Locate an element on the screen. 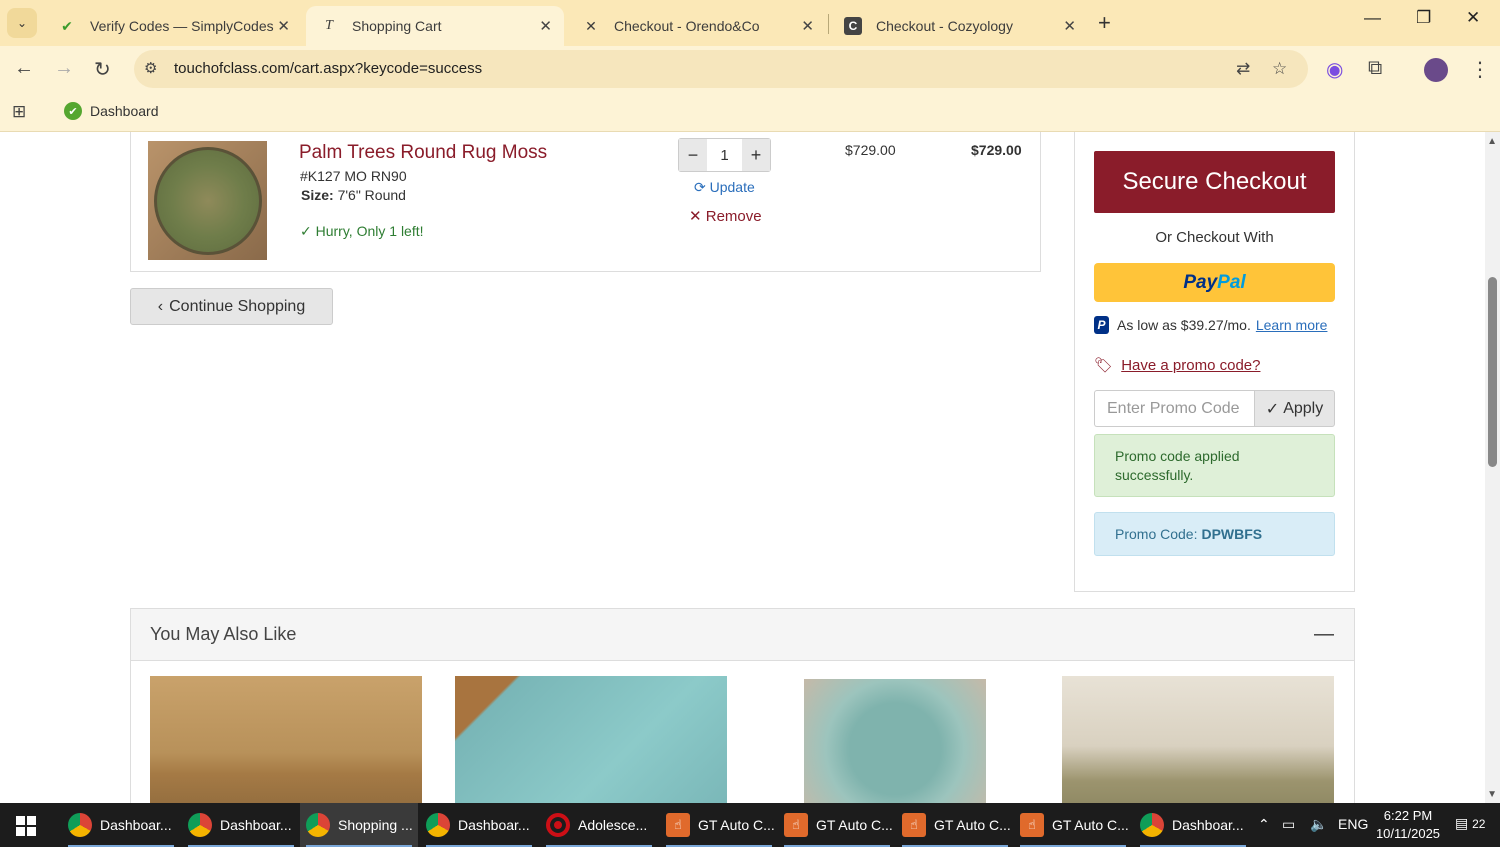 This screenshot has width=1500, height=847. product-name: Palm Trees Round Rug Moss is located at coordinates (423, 153).